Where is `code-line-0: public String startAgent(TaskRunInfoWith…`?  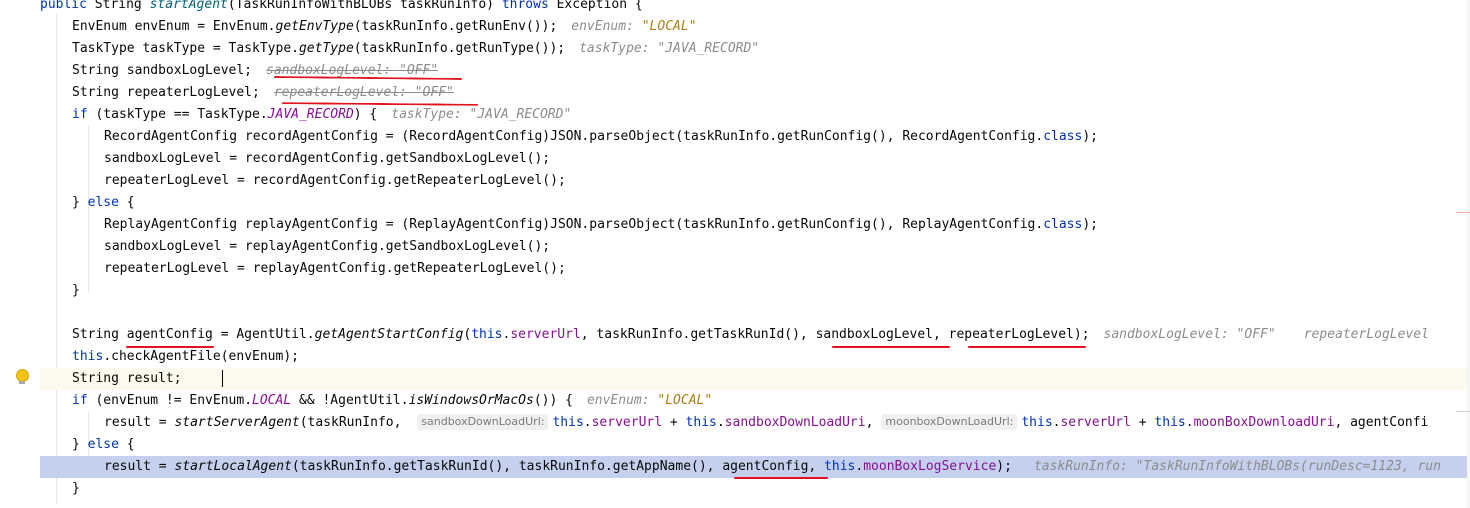
code-line-0: public String startAgent(TaskRunInfoWith… is located at coordinates (755, 8).